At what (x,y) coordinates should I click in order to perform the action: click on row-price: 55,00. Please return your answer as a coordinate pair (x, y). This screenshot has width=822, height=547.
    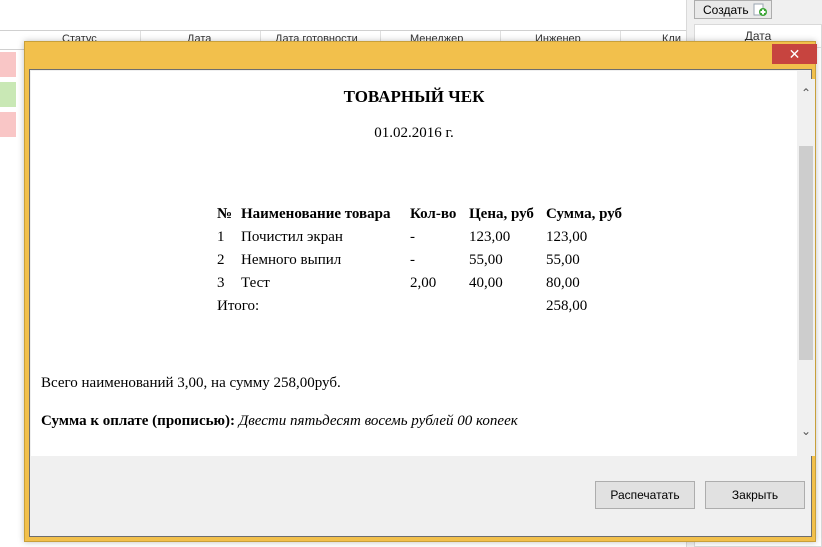
    Looking at the image, I should click on (486, 260).